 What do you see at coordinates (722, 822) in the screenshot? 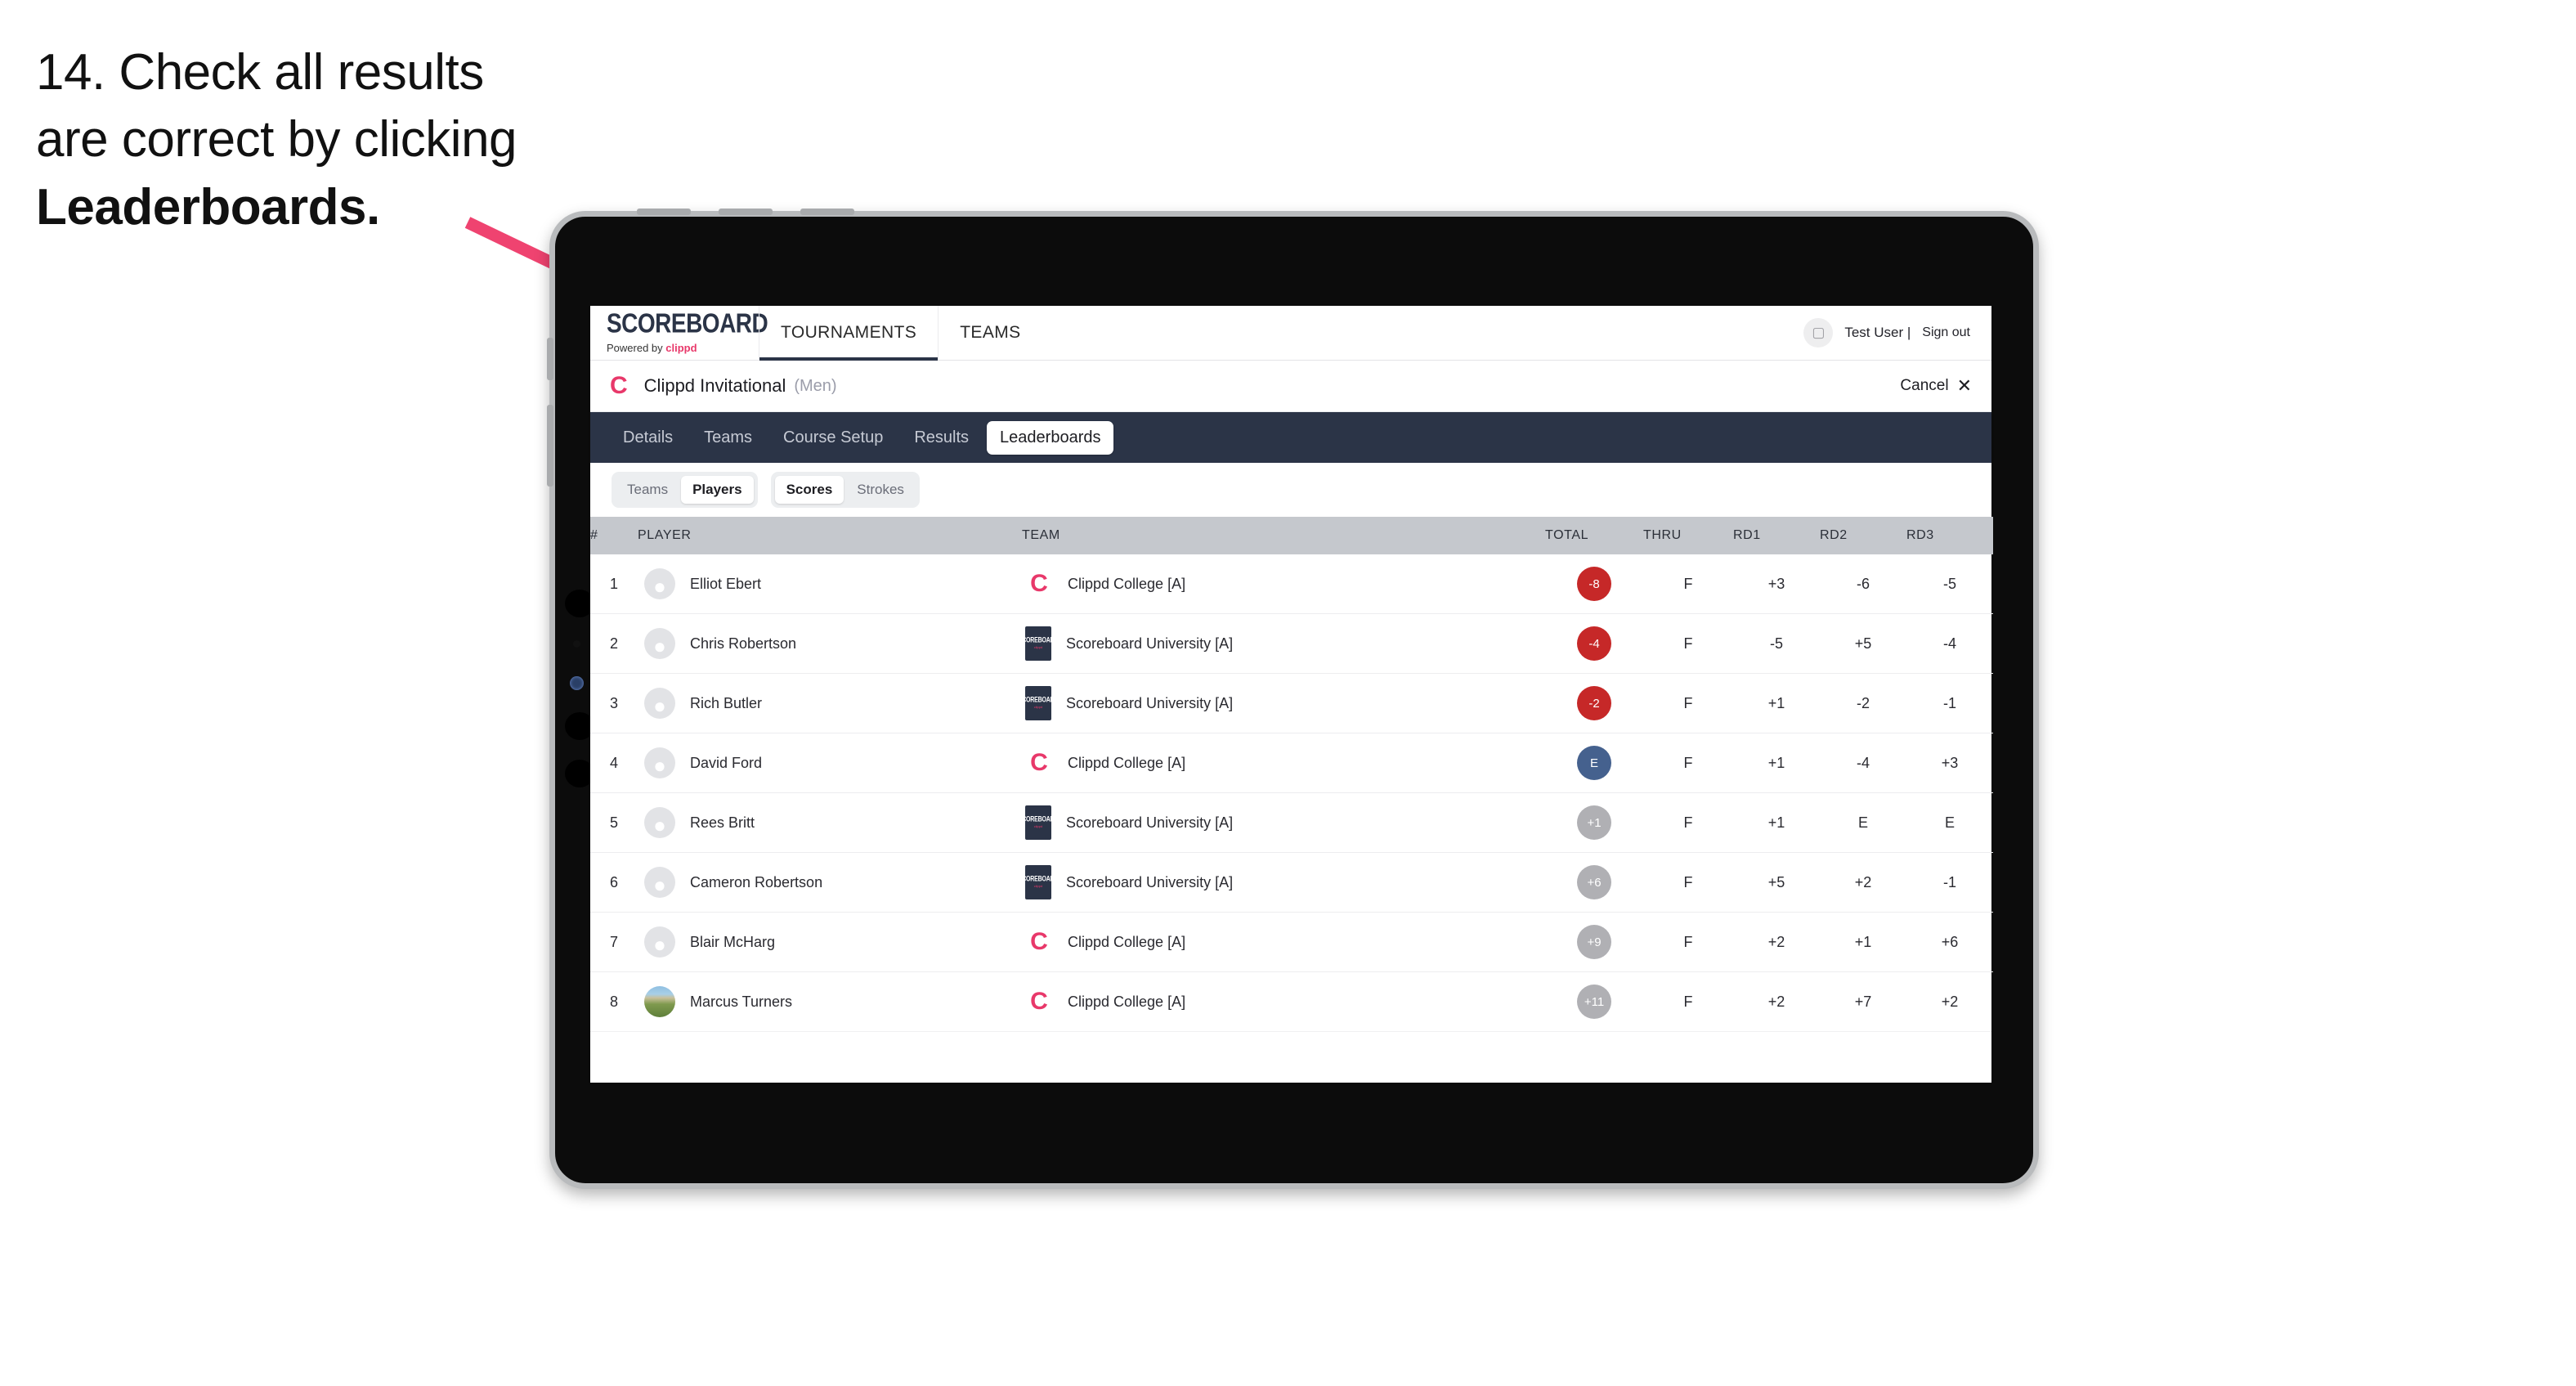
I see `player-name: Rees Britt` at bounding box center [722, 822].